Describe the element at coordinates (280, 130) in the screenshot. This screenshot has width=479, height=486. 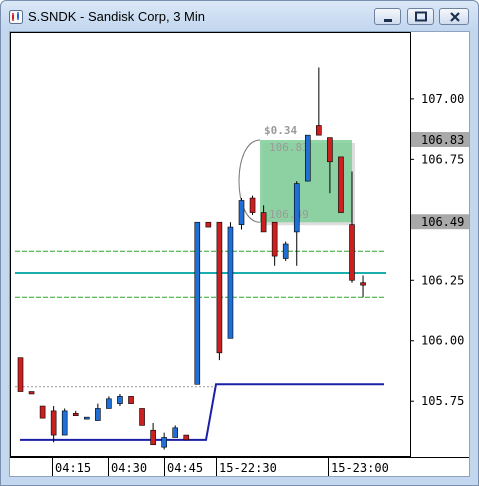
I see `measure-delta-label: $0.34` at that location.